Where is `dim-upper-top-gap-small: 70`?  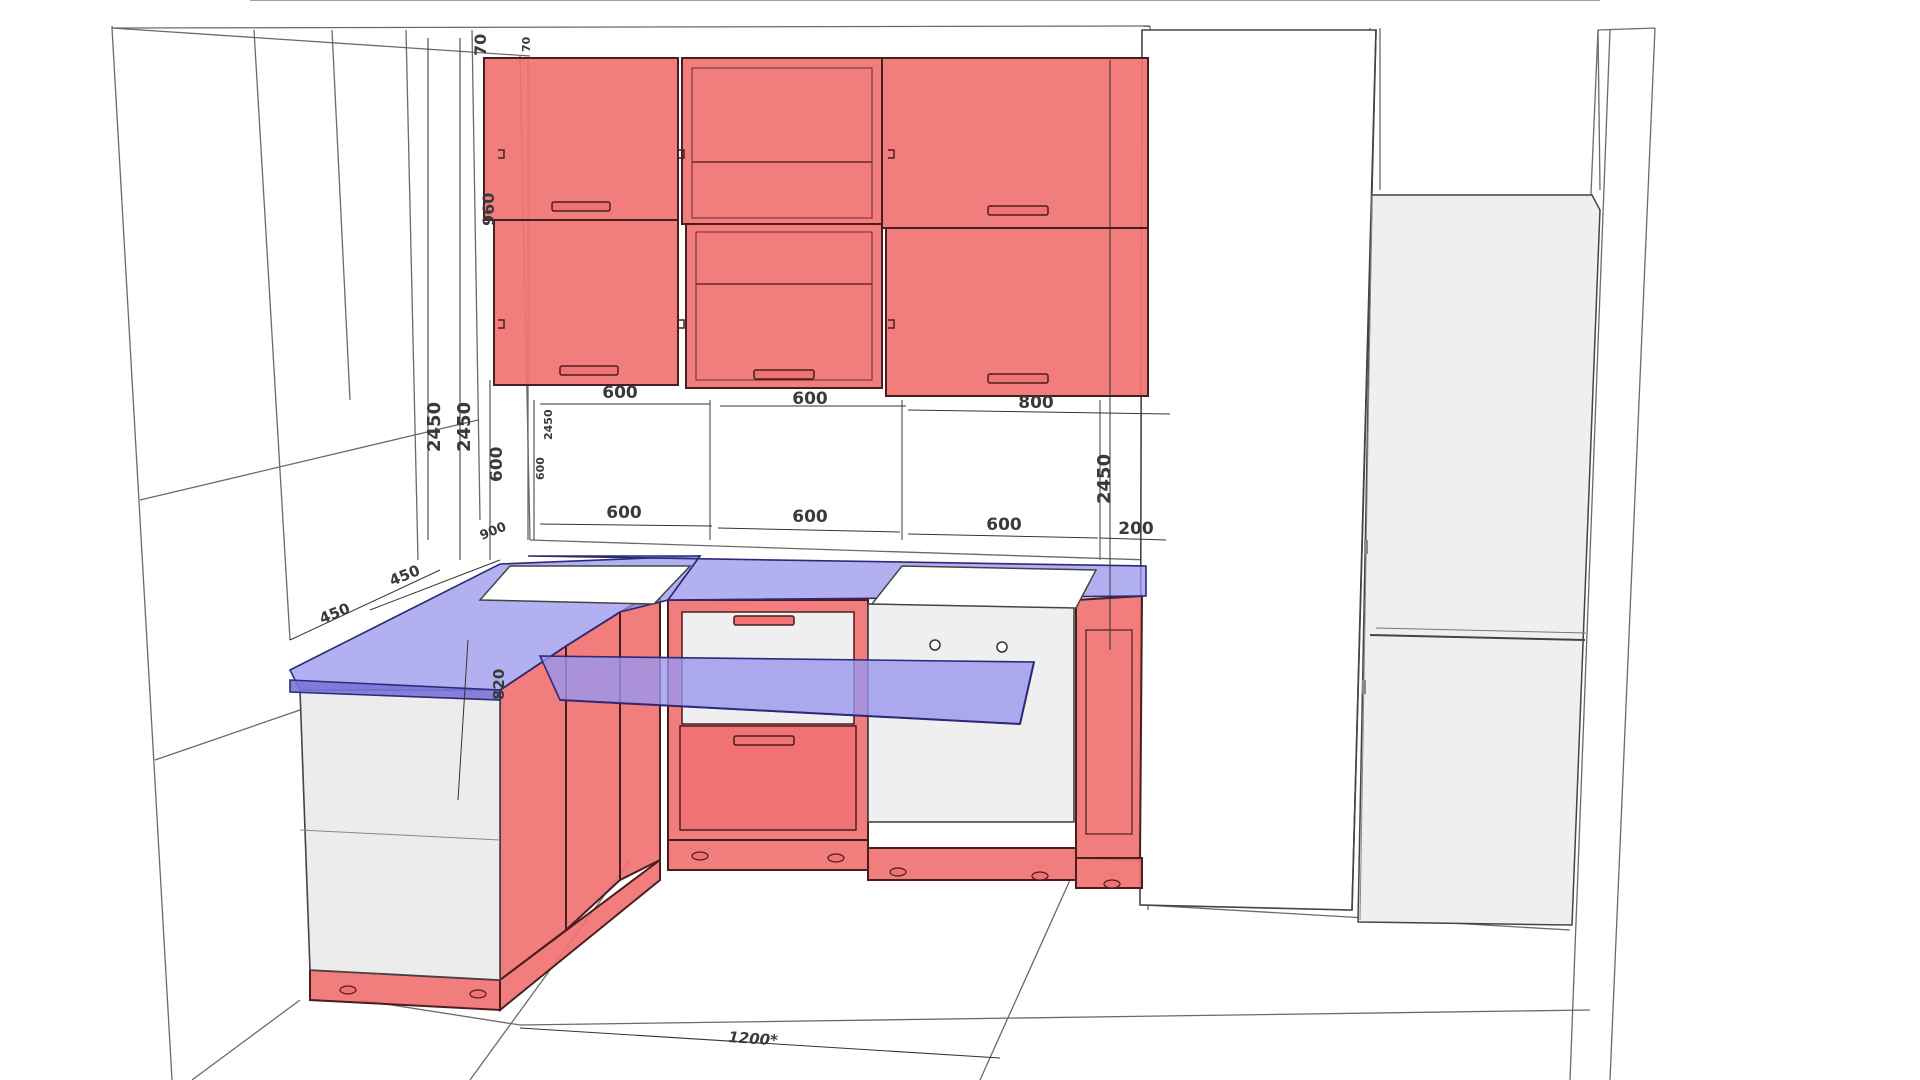
dim-upper-top-gap-small: 70 is located at coordinates (526, 44).